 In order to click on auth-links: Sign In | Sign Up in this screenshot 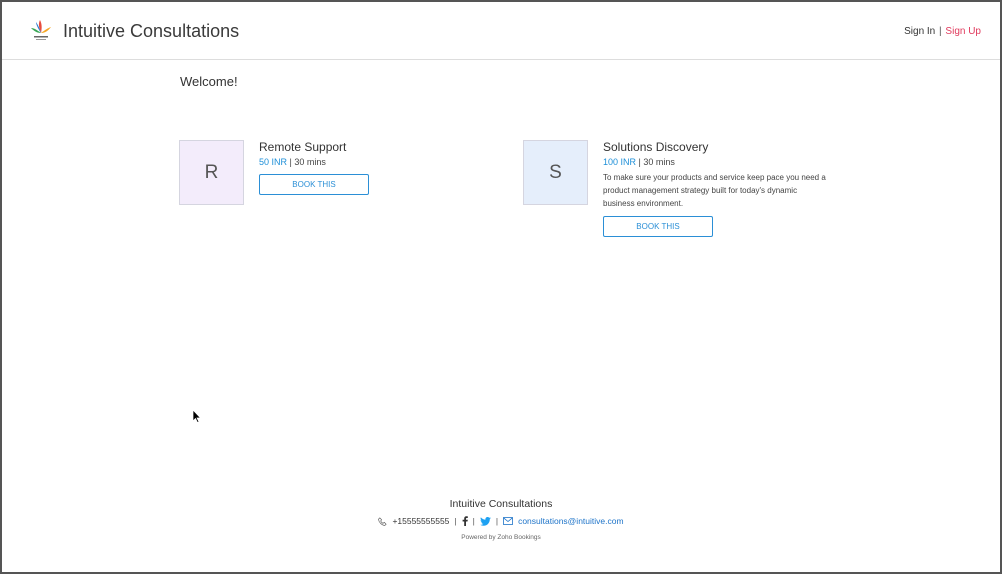, I will do `click(942, 31)`.